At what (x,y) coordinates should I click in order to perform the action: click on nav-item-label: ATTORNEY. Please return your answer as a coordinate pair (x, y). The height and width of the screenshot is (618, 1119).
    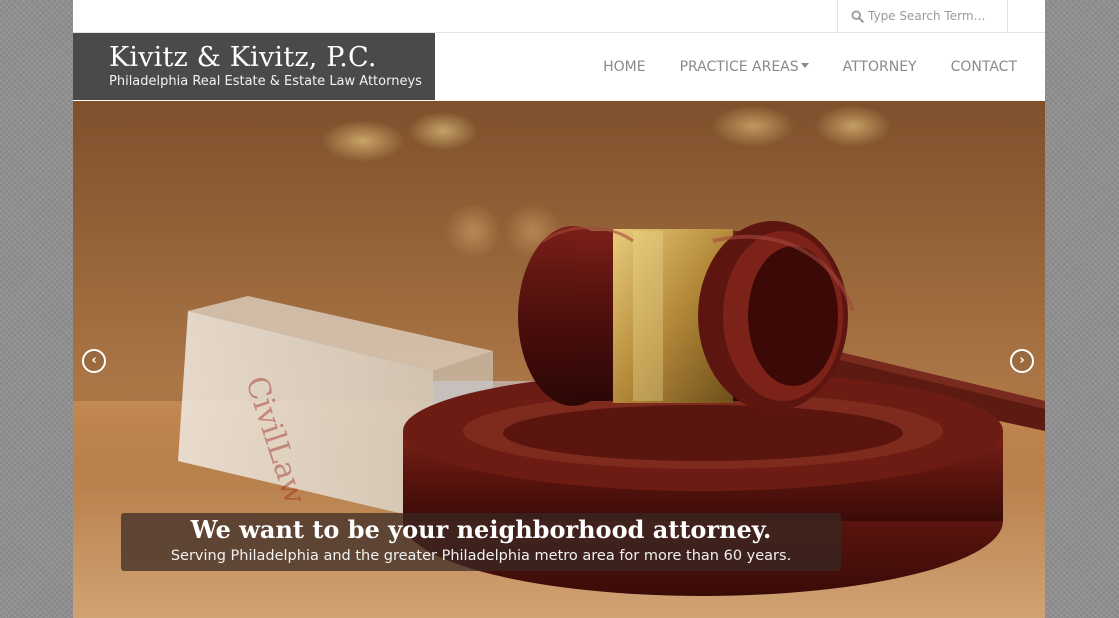
    Looking at the image, I should click on (879, 66).